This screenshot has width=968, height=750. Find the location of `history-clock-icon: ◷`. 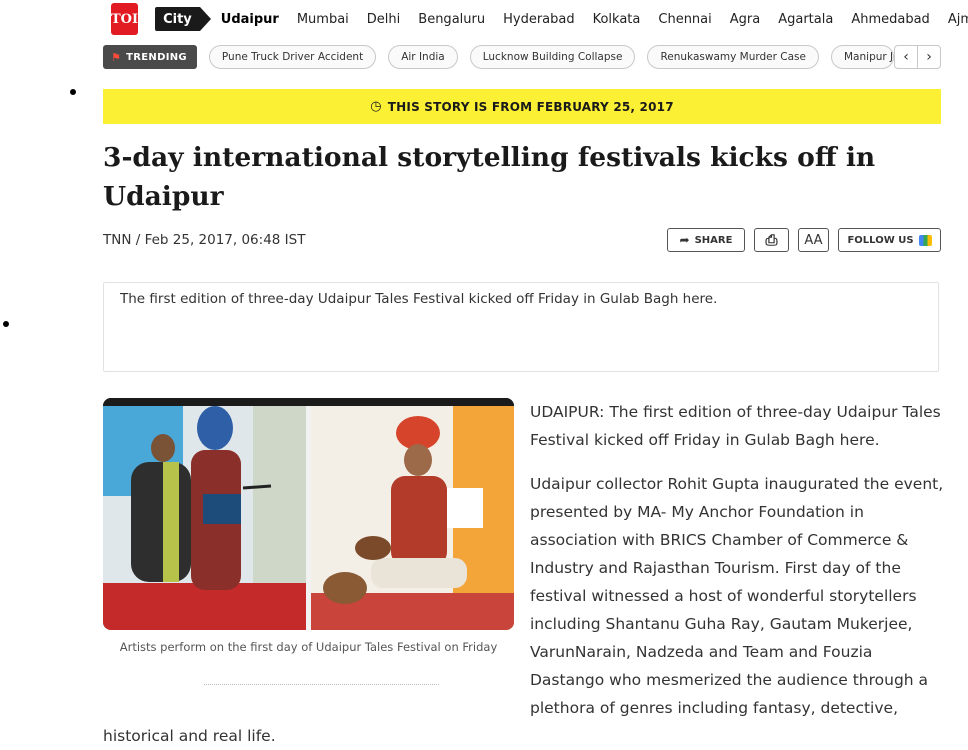

history-clock-icon: ◷ is located at coordinates (376, 106).